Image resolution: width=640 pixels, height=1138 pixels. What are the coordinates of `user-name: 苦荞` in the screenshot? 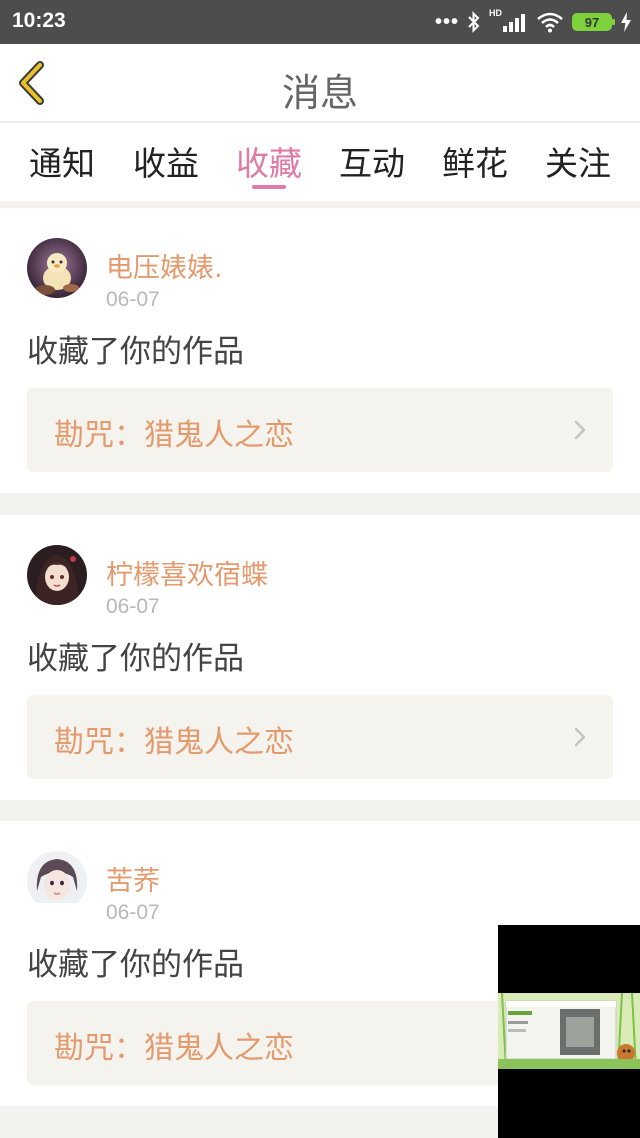 It's located at (133, 878).